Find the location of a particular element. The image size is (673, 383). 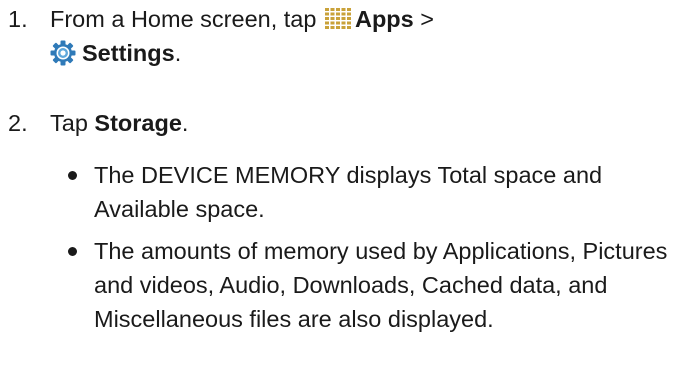

step-body: Tap Storage. is located at coordinates (357, 123).